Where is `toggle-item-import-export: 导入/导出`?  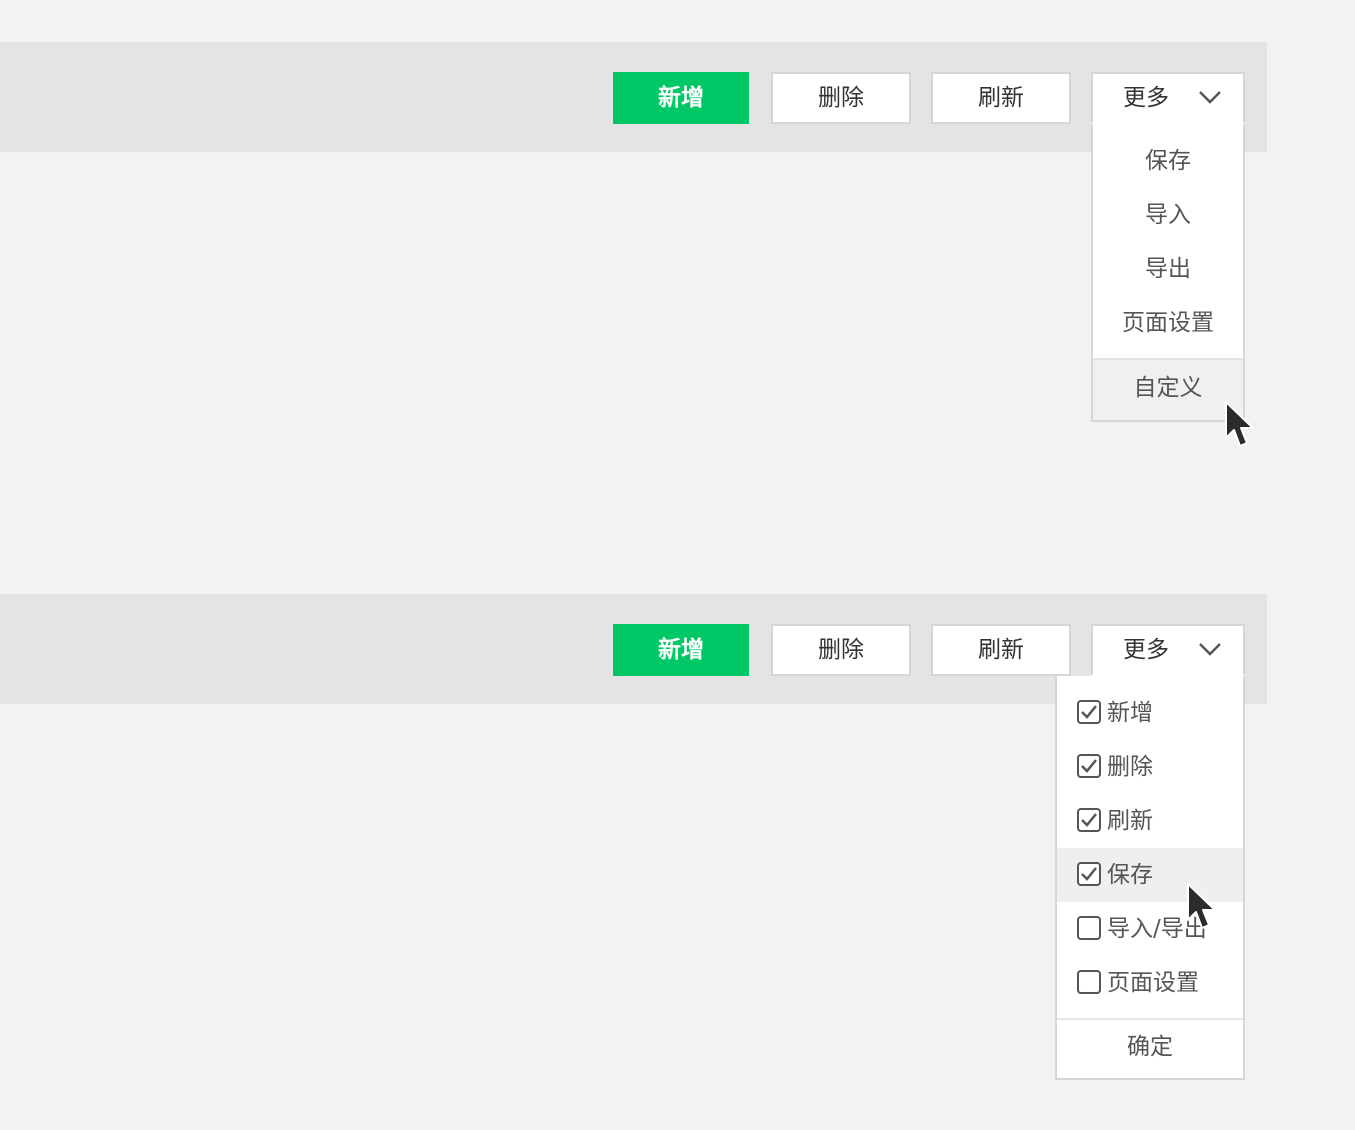 toggle-item-import-export: 导入/导出 is located at coordinates (1150, 929).